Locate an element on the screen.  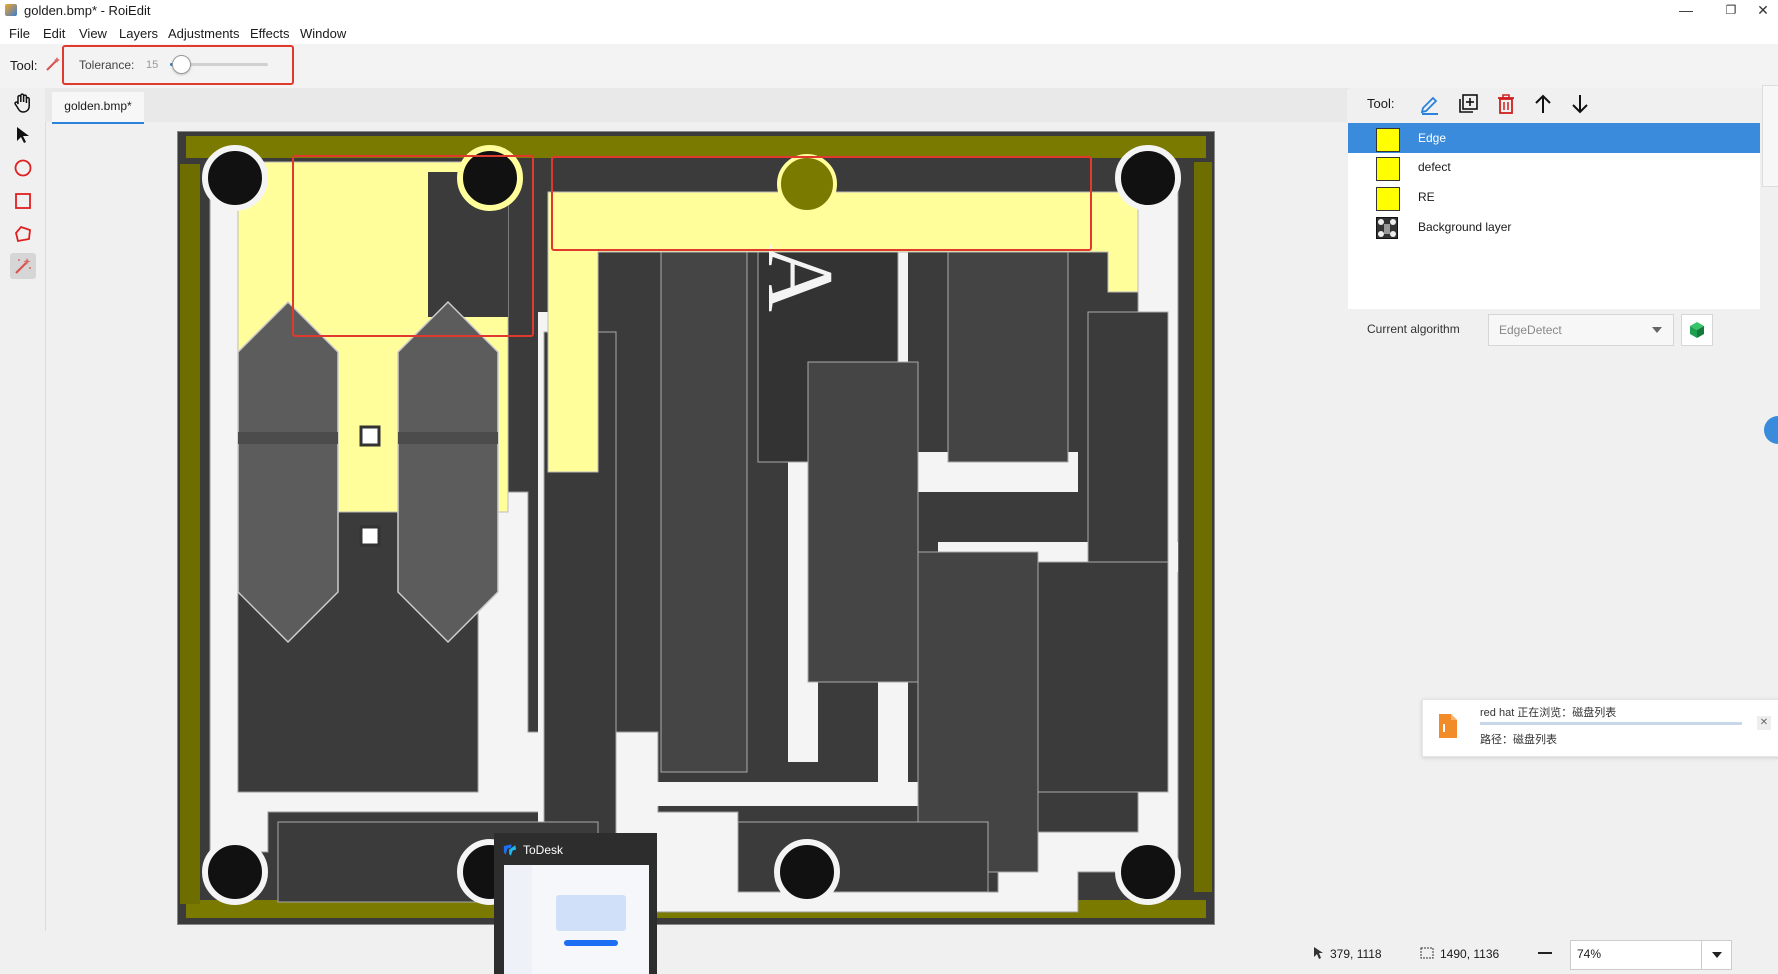
tool-options-bar: Tool: Tolerance: 15 is located at coordinates (889, 66).